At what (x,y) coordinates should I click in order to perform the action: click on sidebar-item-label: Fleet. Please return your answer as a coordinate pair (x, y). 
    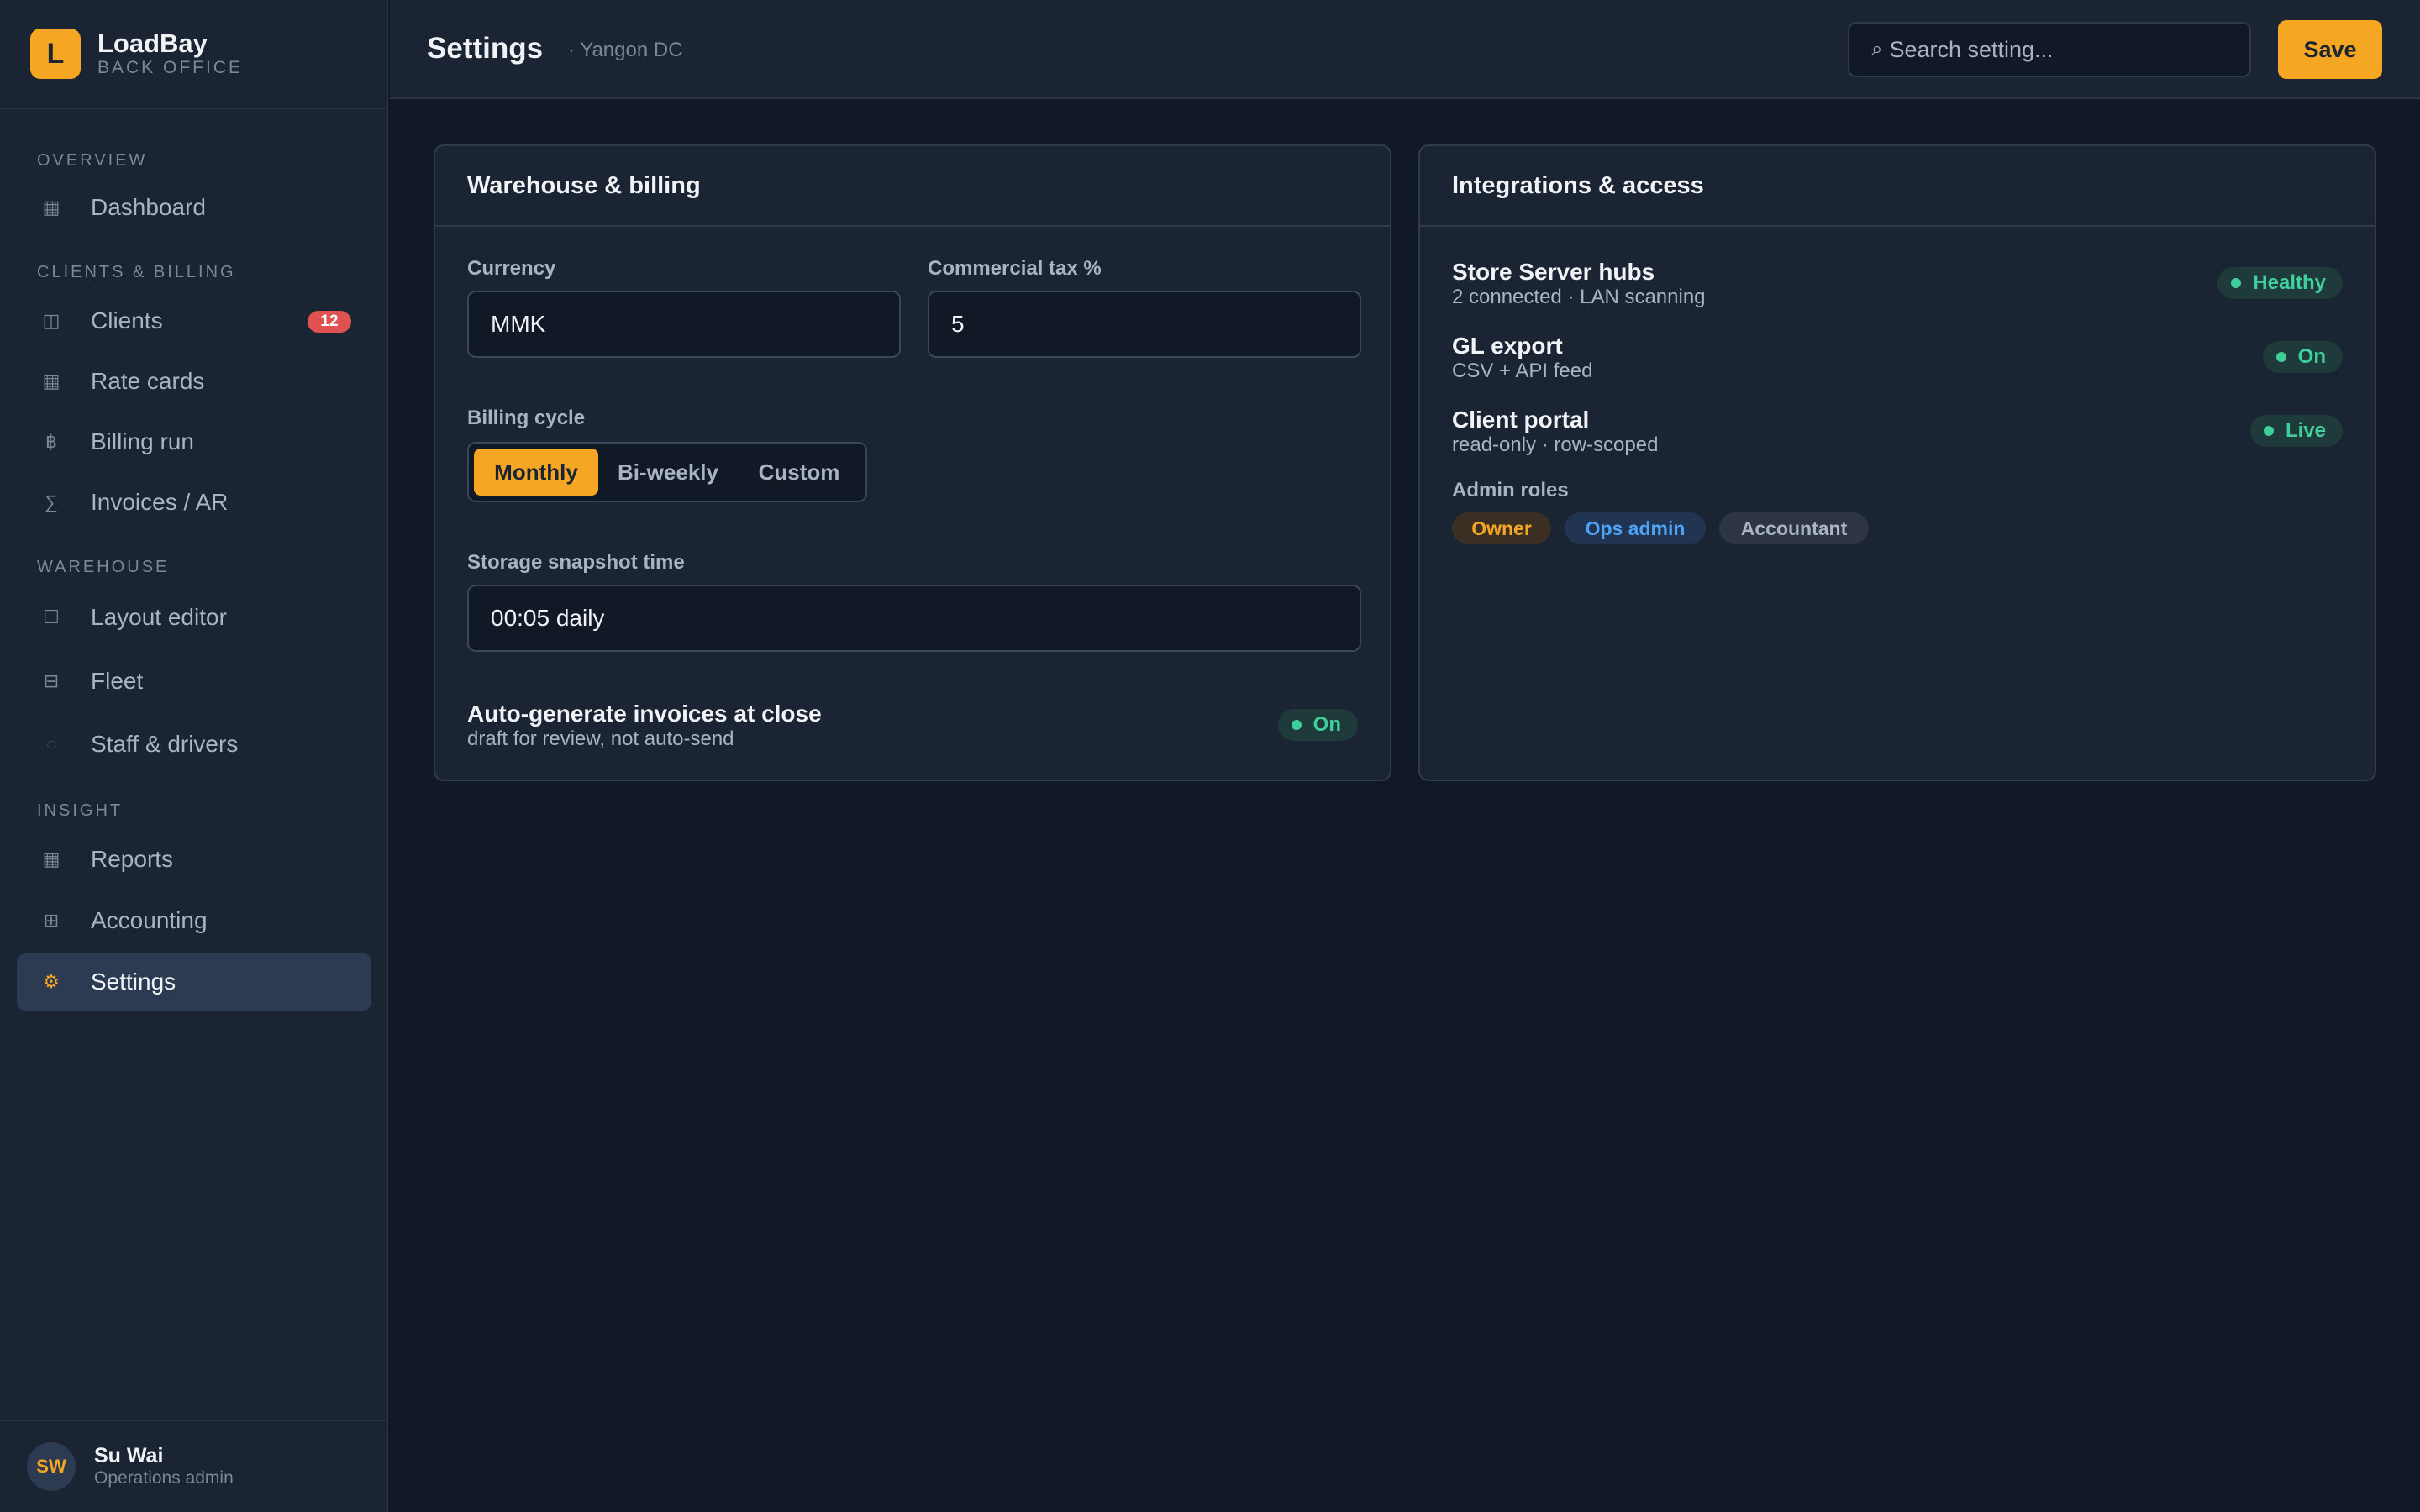
    Looking at the image, I should click on (117, 681).